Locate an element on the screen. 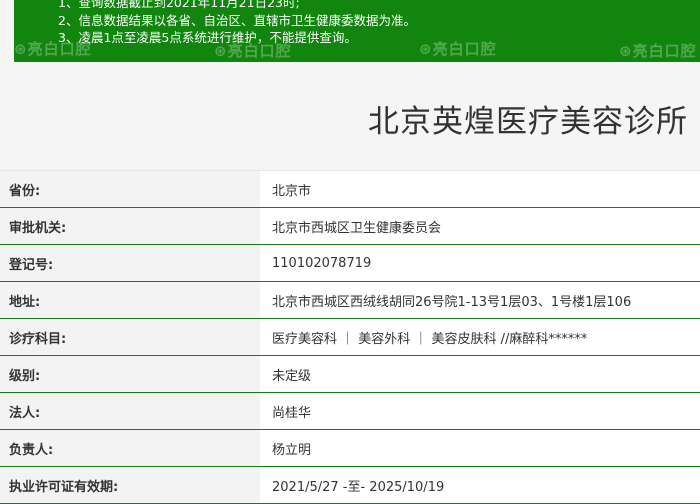 This screenshot has width=700, height=504. row-label-level: 级别: is located at coordinates (130, 374).